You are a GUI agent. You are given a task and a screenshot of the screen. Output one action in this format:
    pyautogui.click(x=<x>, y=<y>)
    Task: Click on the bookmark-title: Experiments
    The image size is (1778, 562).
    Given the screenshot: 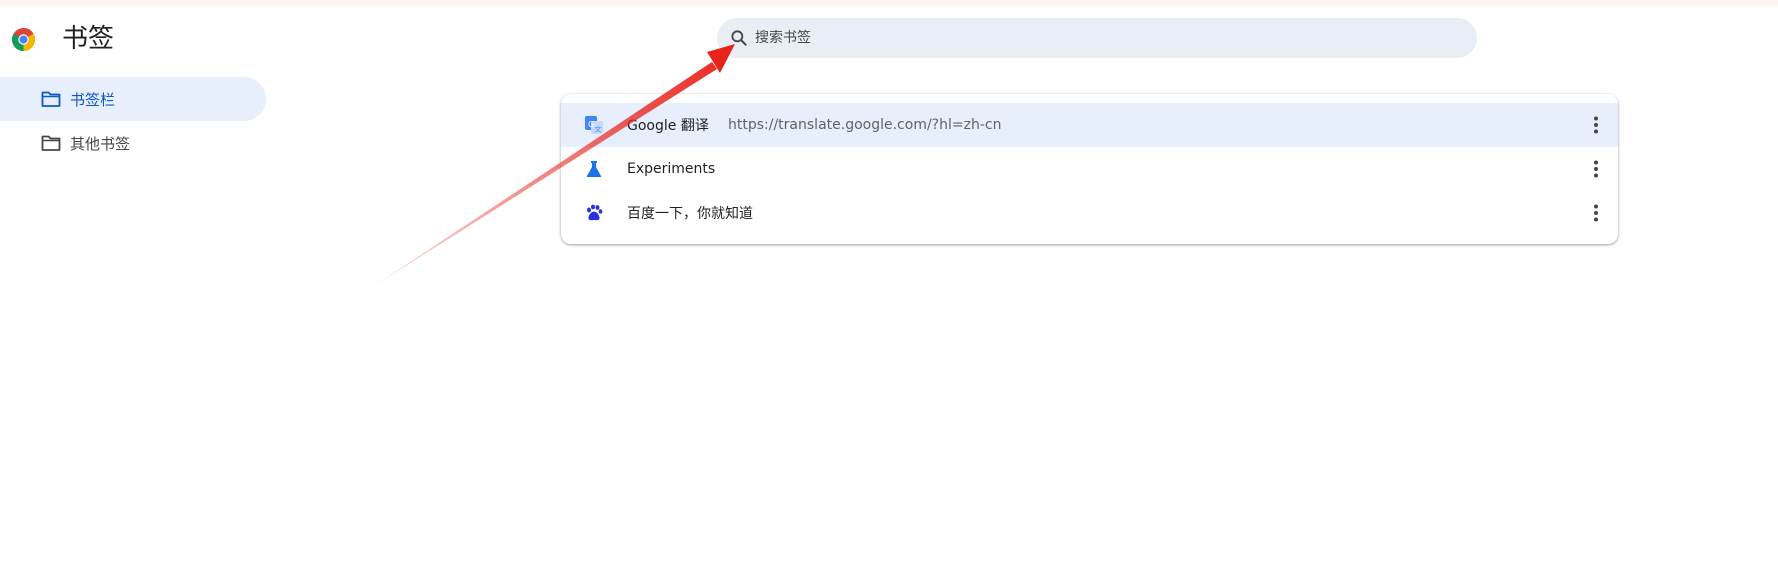 What is the action you would take?
    pyautogui.click(x=671, y=169)
    